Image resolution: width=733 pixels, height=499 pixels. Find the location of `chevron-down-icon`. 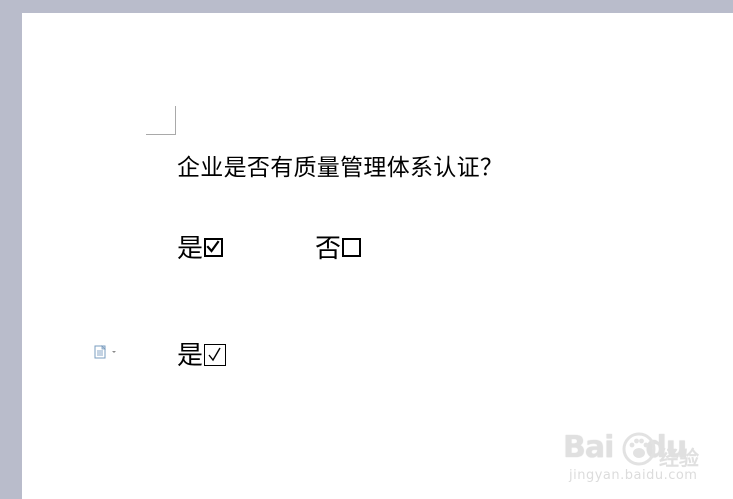

chevron-down-icon is located at coordinates (114, 352).